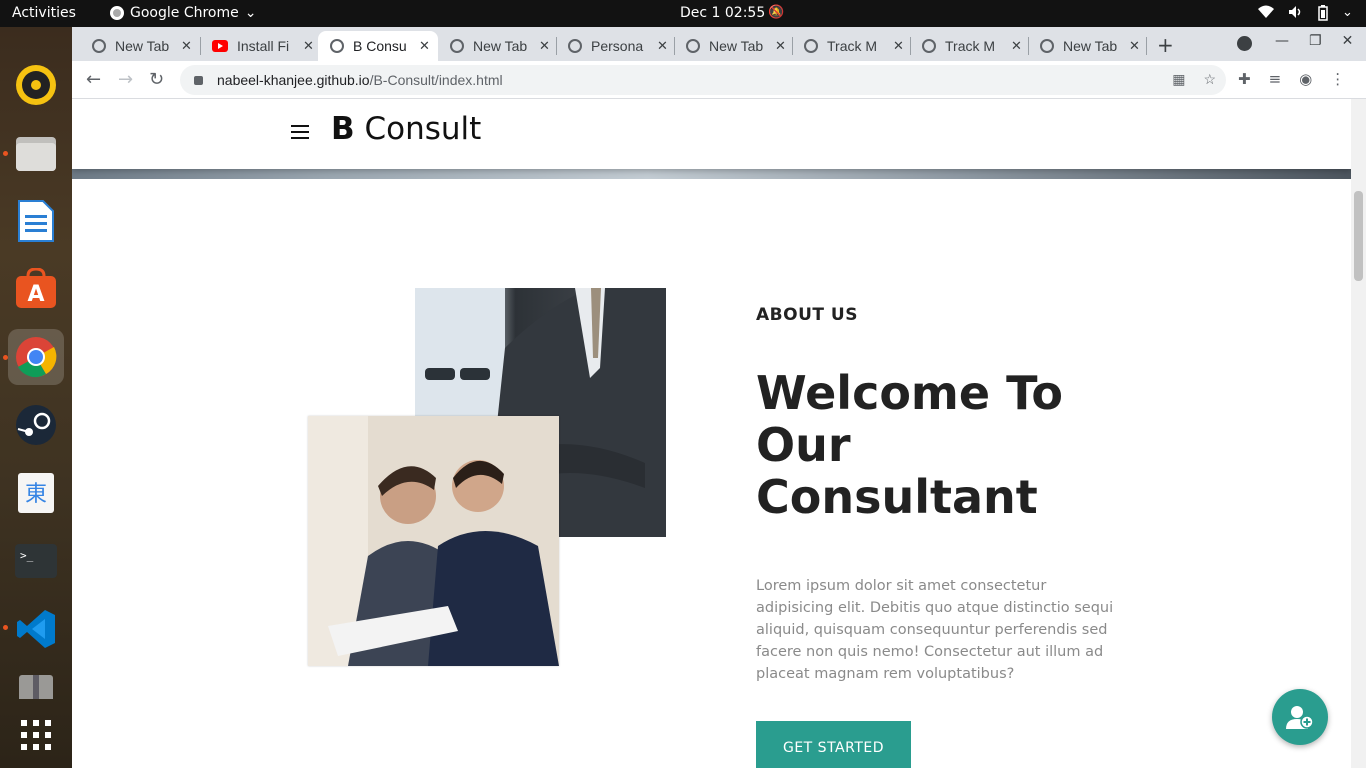 Image resolution: width=1366 pixels, height=768 pixels. What do you see at coordinates (1305, 15) in the screenshot?
I see `system-status-area: ⌄` at bounding box center [1305, 15].